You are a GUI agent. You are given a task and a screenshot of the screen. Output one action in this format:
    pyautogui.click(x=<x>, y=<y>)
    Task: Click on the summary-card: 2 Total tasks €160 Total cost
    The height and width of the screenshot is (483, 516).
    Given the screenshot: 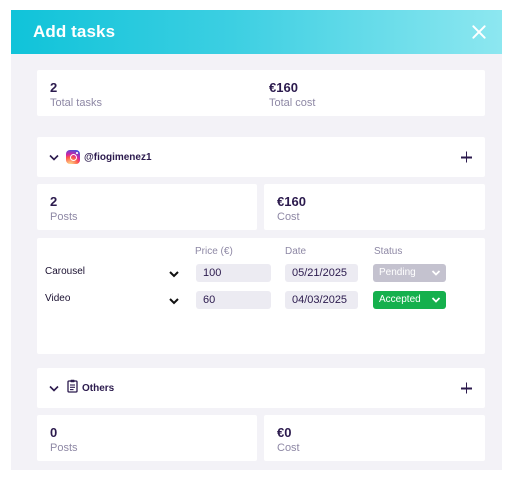 What is the action you would take?
    pyautogui.click(x=261, y=93)
    